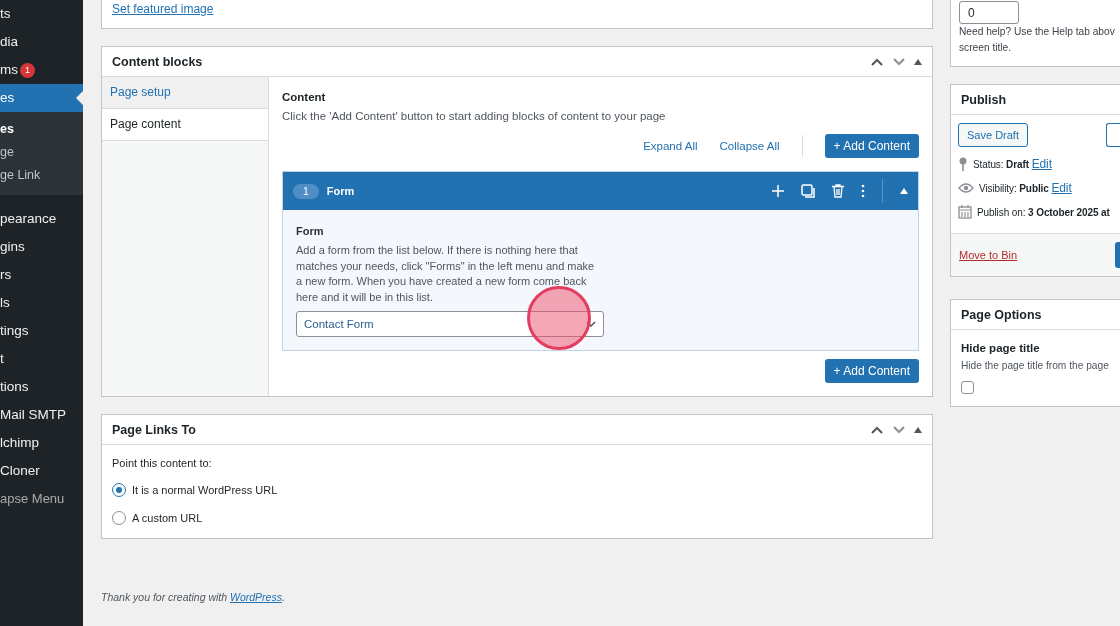  What do you see at coordinates (988, 255) in the screenshot?
I see `move-to-bin-link: Move to Bin` at bounding box center [988, 255].